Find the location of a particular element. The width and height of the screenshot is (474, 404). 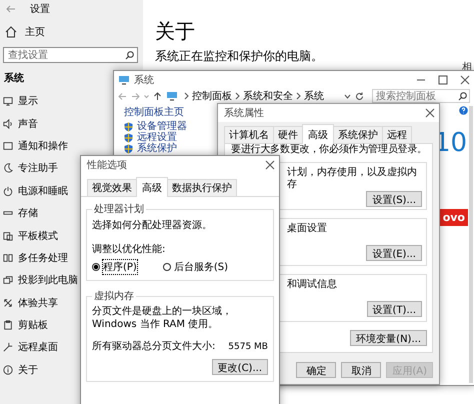

refresh-icon is located at coordinates (359, 96).